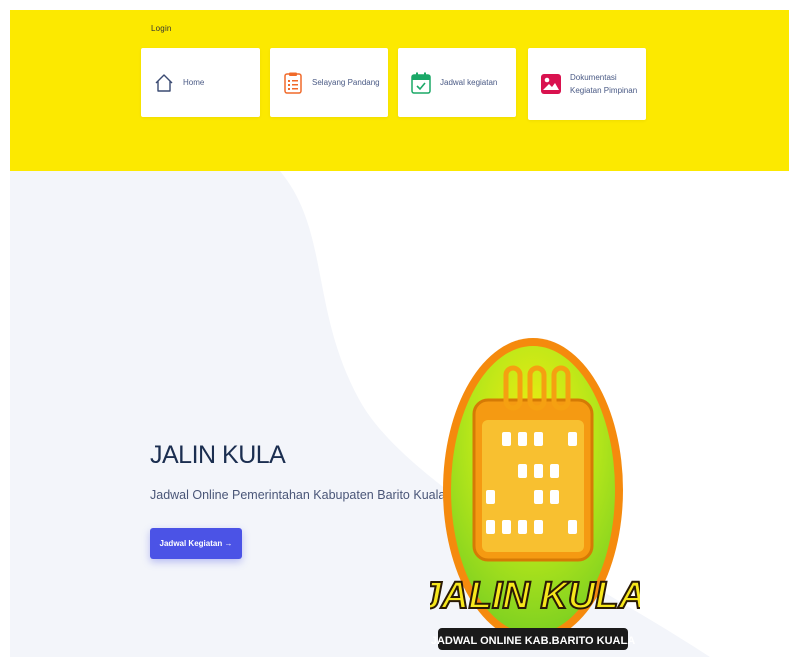 This screenshot has height=662, width=789. I want to click on nav-card-dokumentasi: Dokumentasi Kegiatan Pimpinan, so click(587, 84).